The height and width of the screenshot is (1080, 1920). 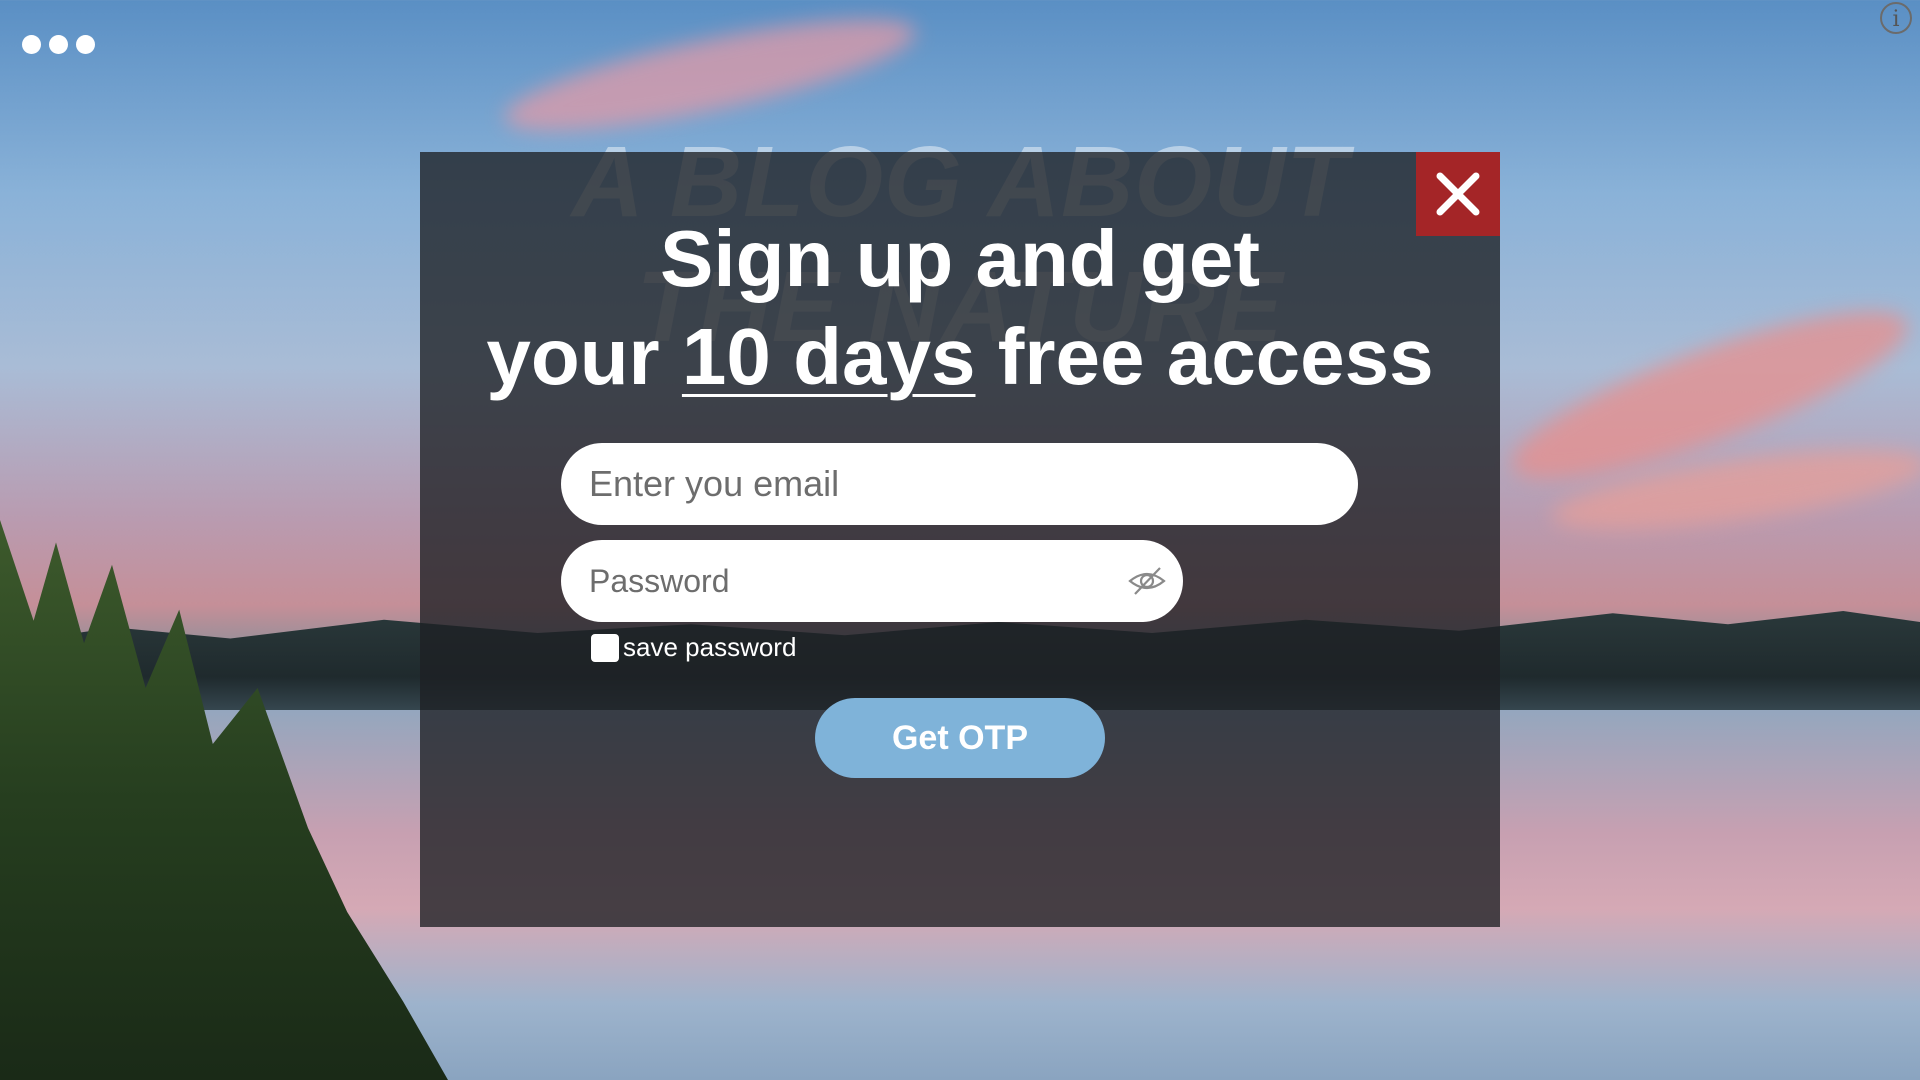 What do you see at coordinates (960, 738) in the screenshot?
I see `get-otp-button: Get OTP` at bounding box center [960, 738].